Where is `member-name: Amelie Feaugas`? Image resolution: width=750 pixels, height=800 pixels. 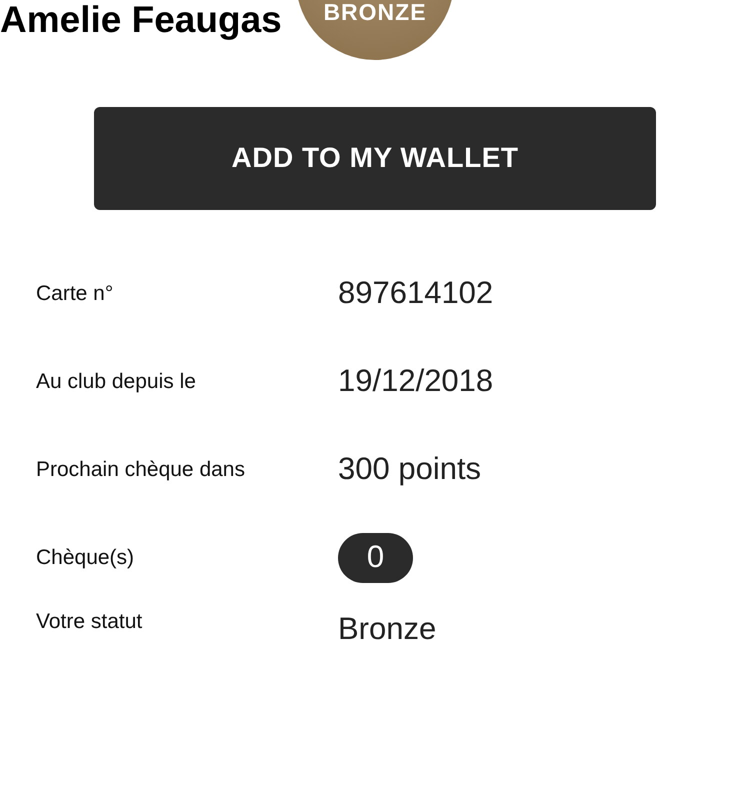
member-name: Amelie Feaugas is located at coordinates (141, 20).